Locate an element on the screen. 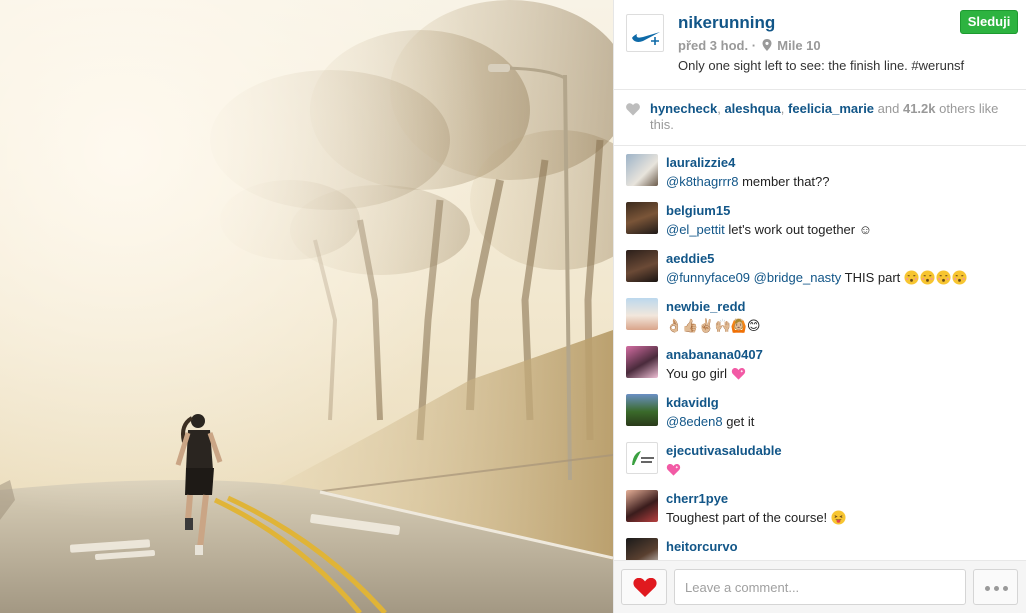  following-button: Sleduji is located at coordinates (989, 22).